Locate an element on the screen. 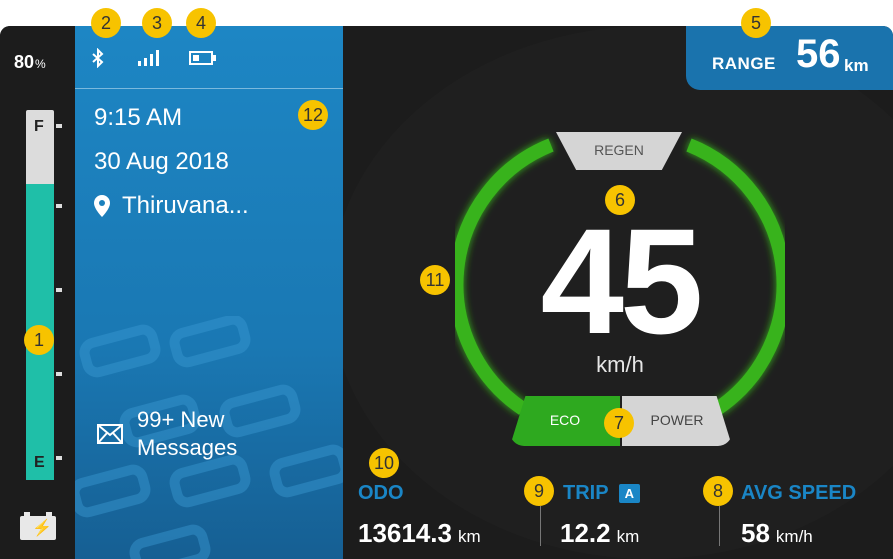 This screenshot has width=893, height=559. gauge-empty-label: E is located at coordinates (39, 462).